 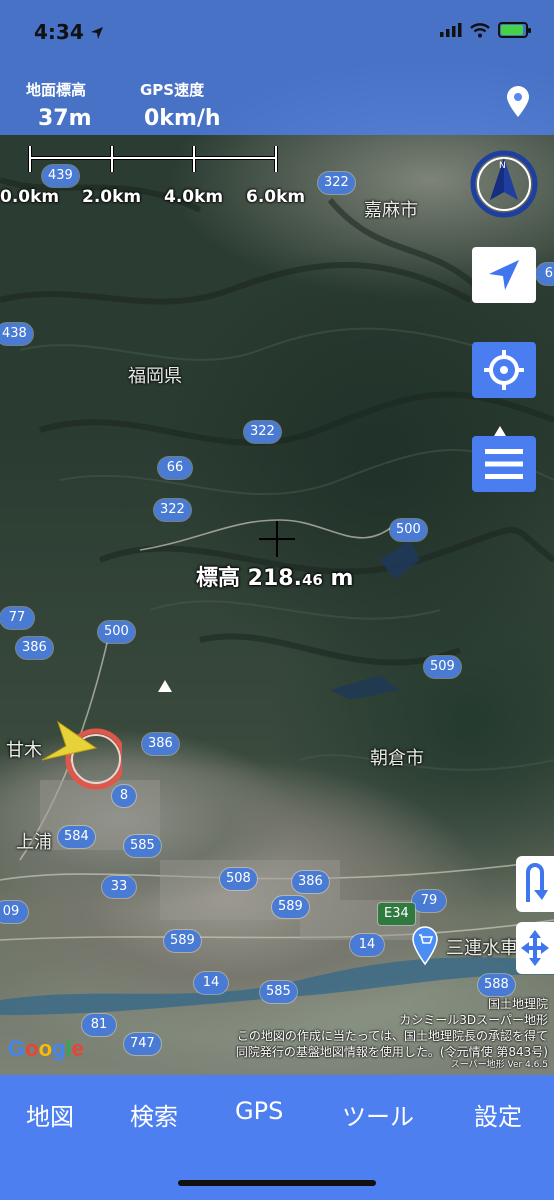 What do you see at coordinates (24, 750) in the screenshot?
I see `place-amagi: 甘木` at bounding box center [24, 750].